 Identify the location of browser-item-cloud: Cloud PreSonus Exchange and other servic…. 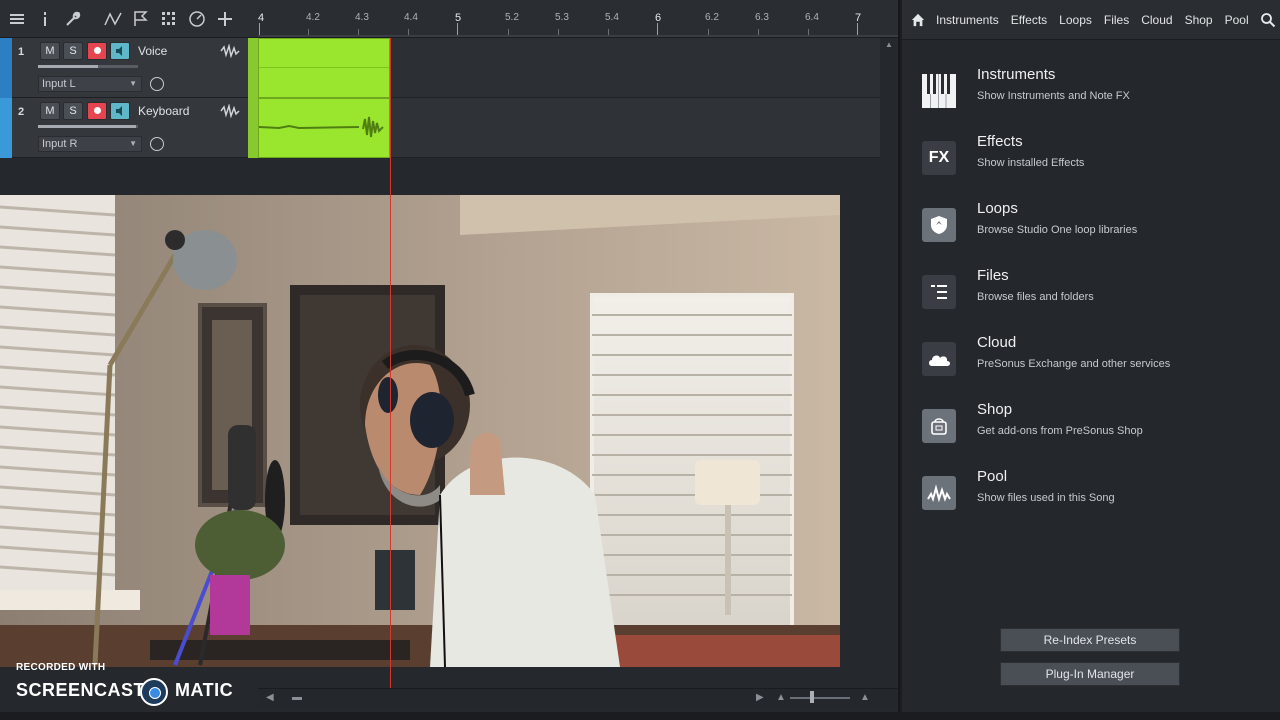
(1092, 364).